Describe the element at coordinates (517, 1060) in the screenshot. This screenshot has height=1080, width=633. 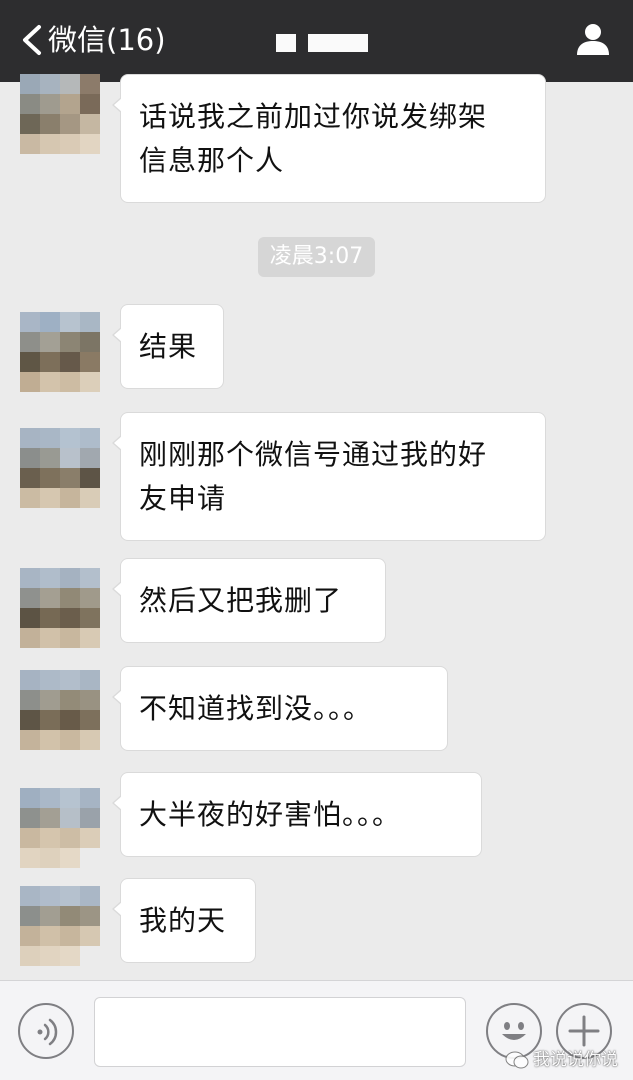
I see `watermark-logo-icon` at that location.